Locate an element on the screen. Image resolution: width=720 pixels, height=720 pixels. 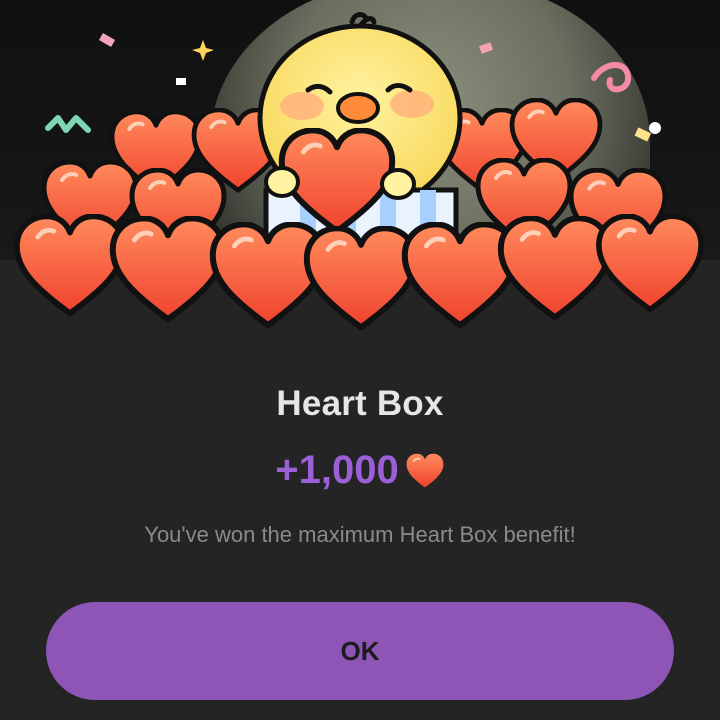
ok-button: OK is located at coordinates (360, 651).